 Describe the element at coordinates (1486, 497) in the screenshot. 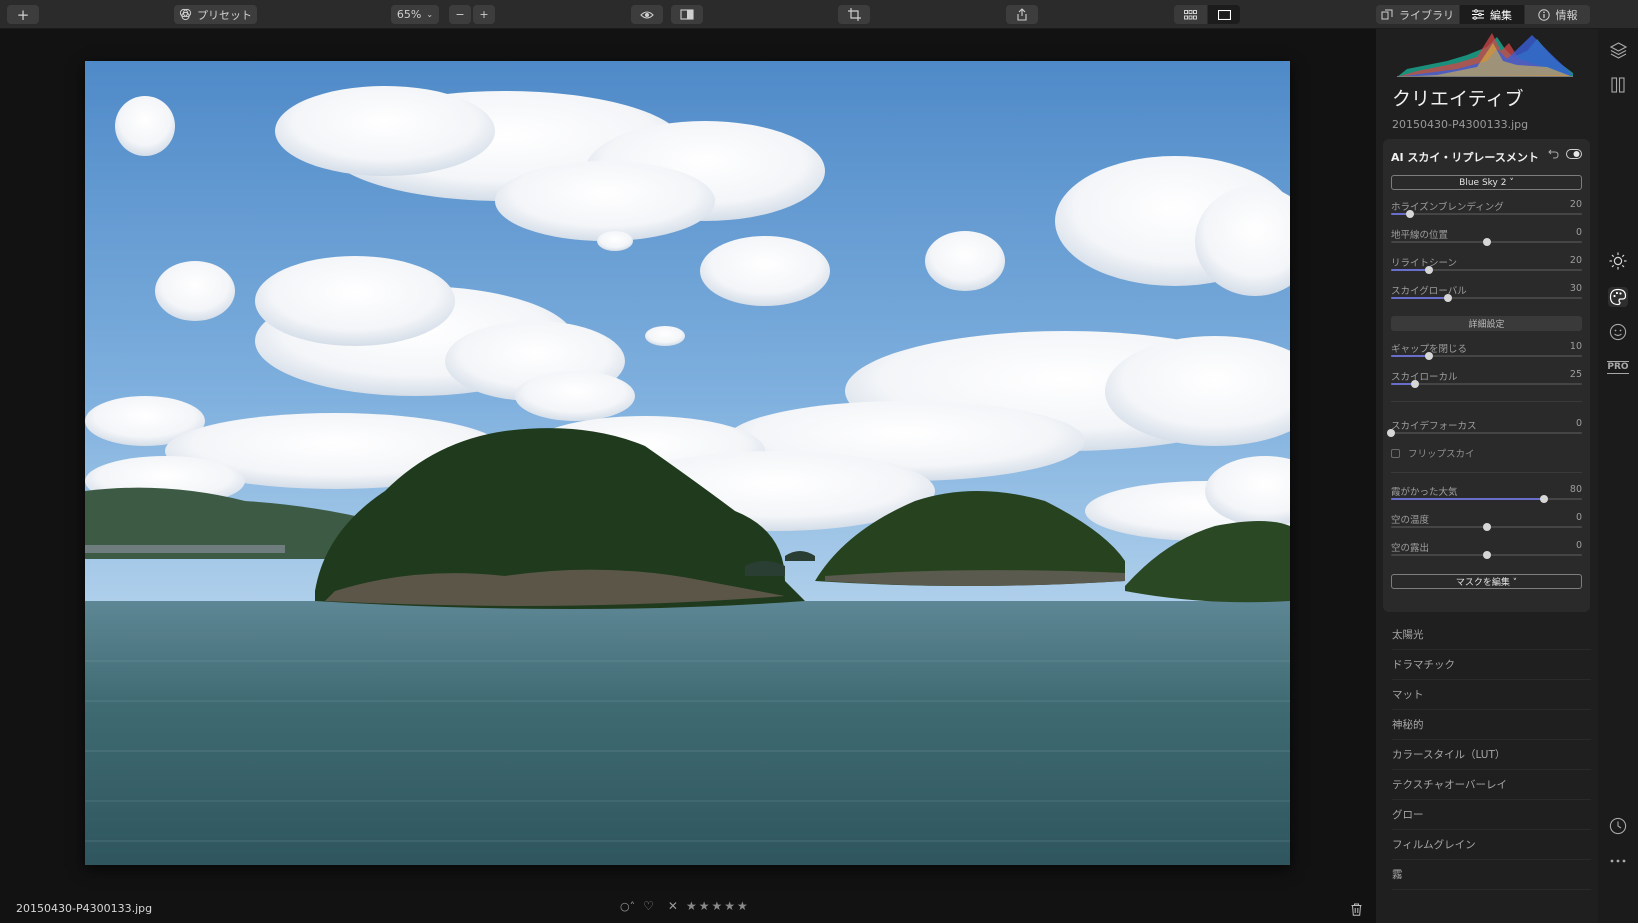

I see `slider-hazy-atmosphere: 霞がかった大気 80` at that location.